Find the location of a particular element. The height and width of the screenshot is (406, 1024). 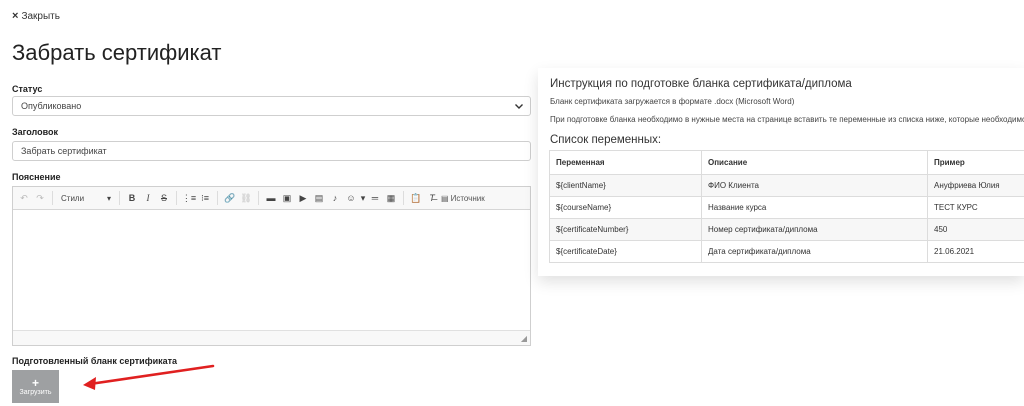

clear-format-icon: T̶ is located at coordinates (432, 198).